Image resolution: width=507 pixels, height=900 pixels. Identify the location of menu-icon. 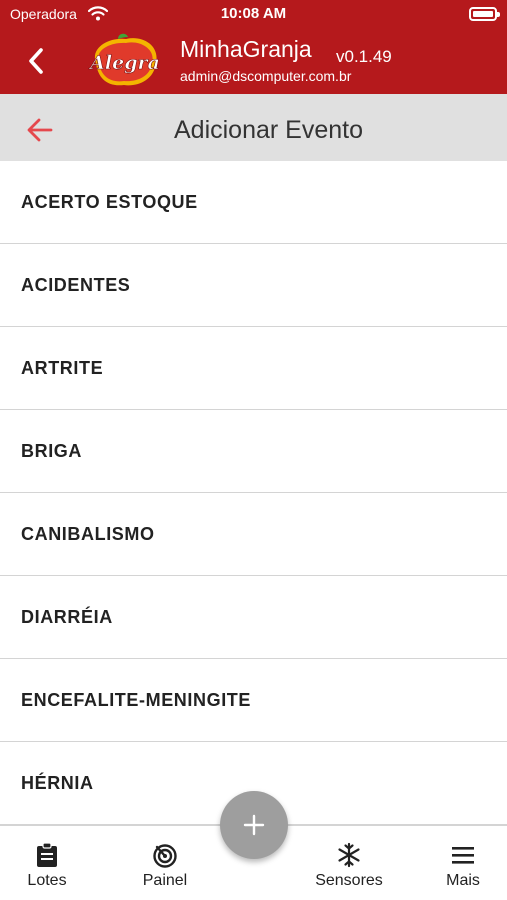
(463, 855).